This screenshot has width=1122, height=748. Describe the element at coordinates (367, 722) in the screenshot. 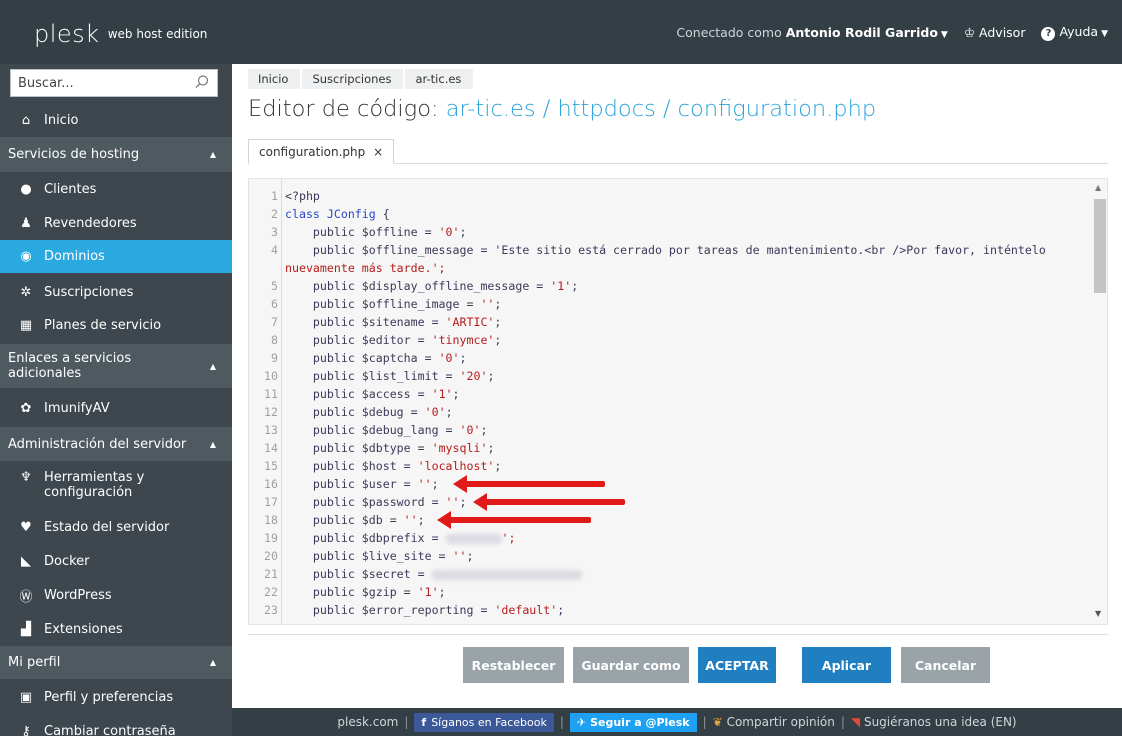

I see `footer-site-link: plesk.com` at that location.